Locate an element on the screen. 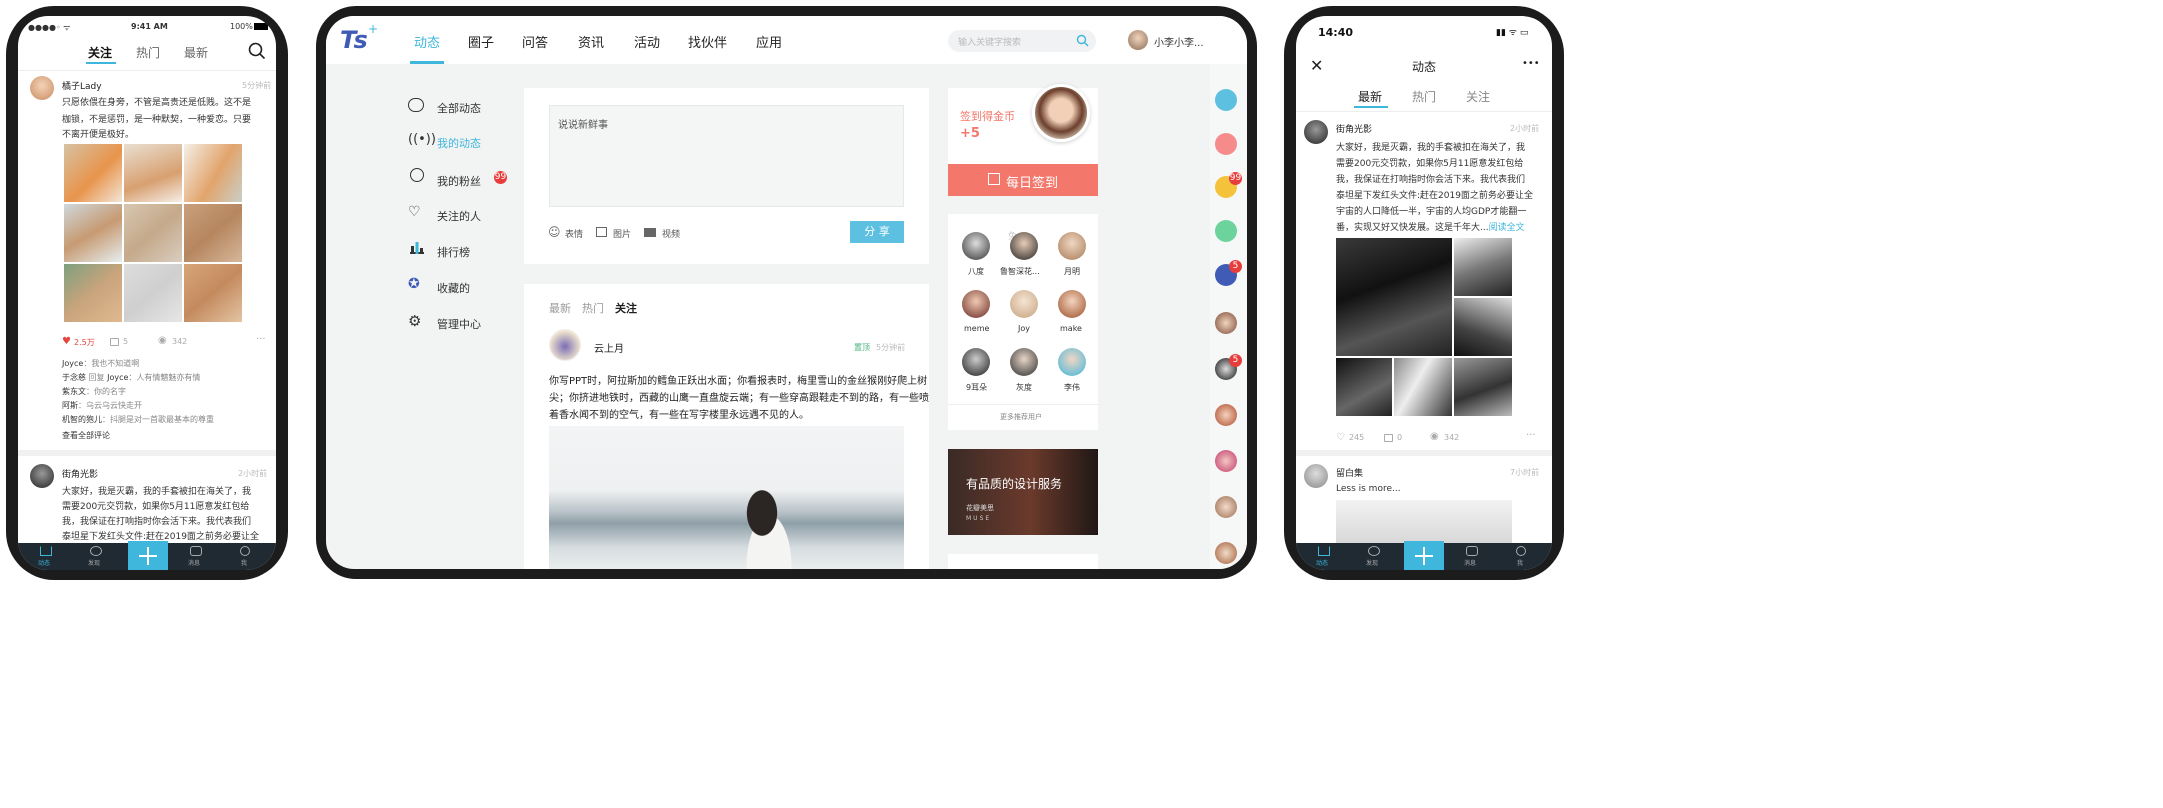 The width and height of the screenshot is (2163, 808). emoji-button: 表情 is located at coordinates (574, 233).